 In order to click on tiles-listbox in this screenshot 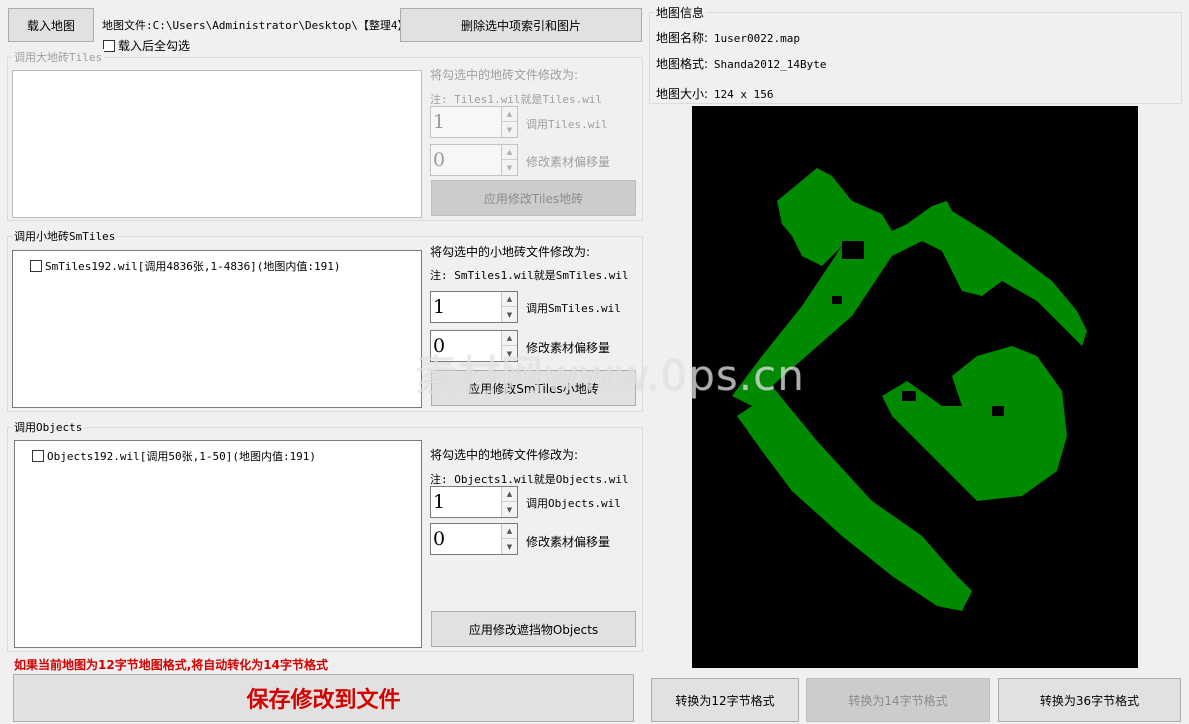, I will do `click(217, 144)`.